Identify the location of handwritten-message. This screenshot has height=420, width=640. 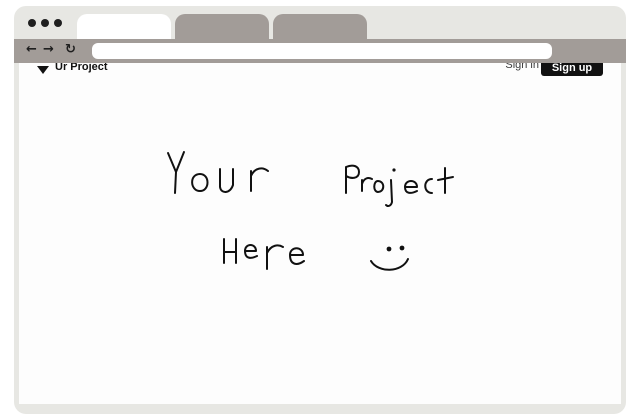
(310, 211).